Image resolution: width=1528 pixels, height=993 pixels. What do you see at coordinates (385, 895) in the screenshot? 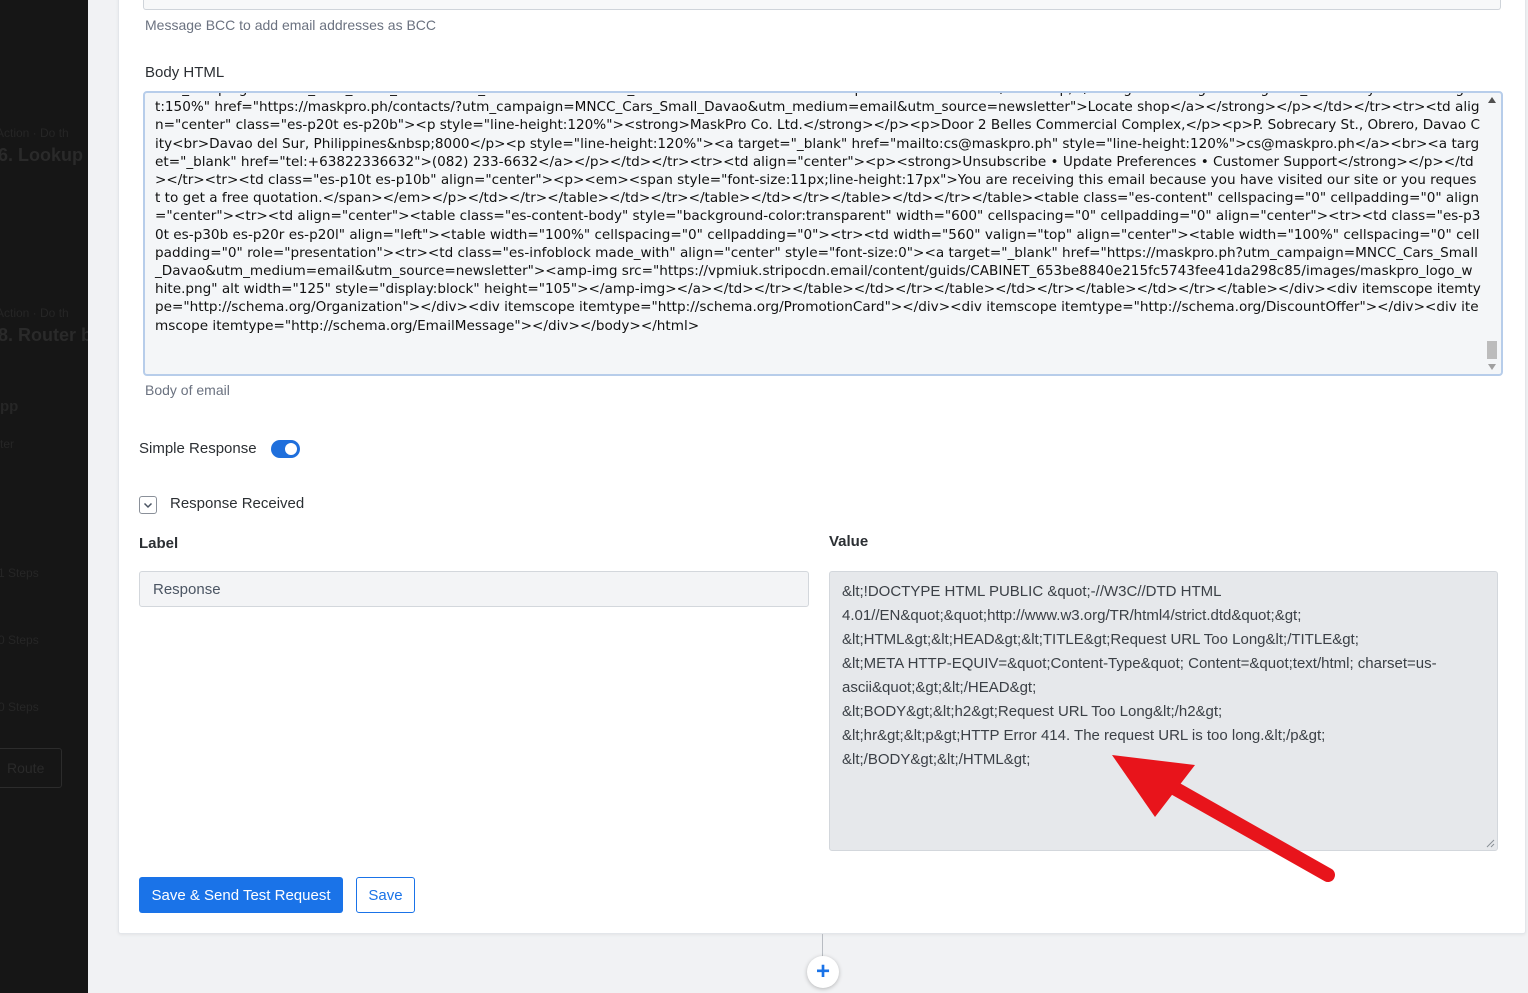
I see `save-button: Save` at bounding box center [385, 895].